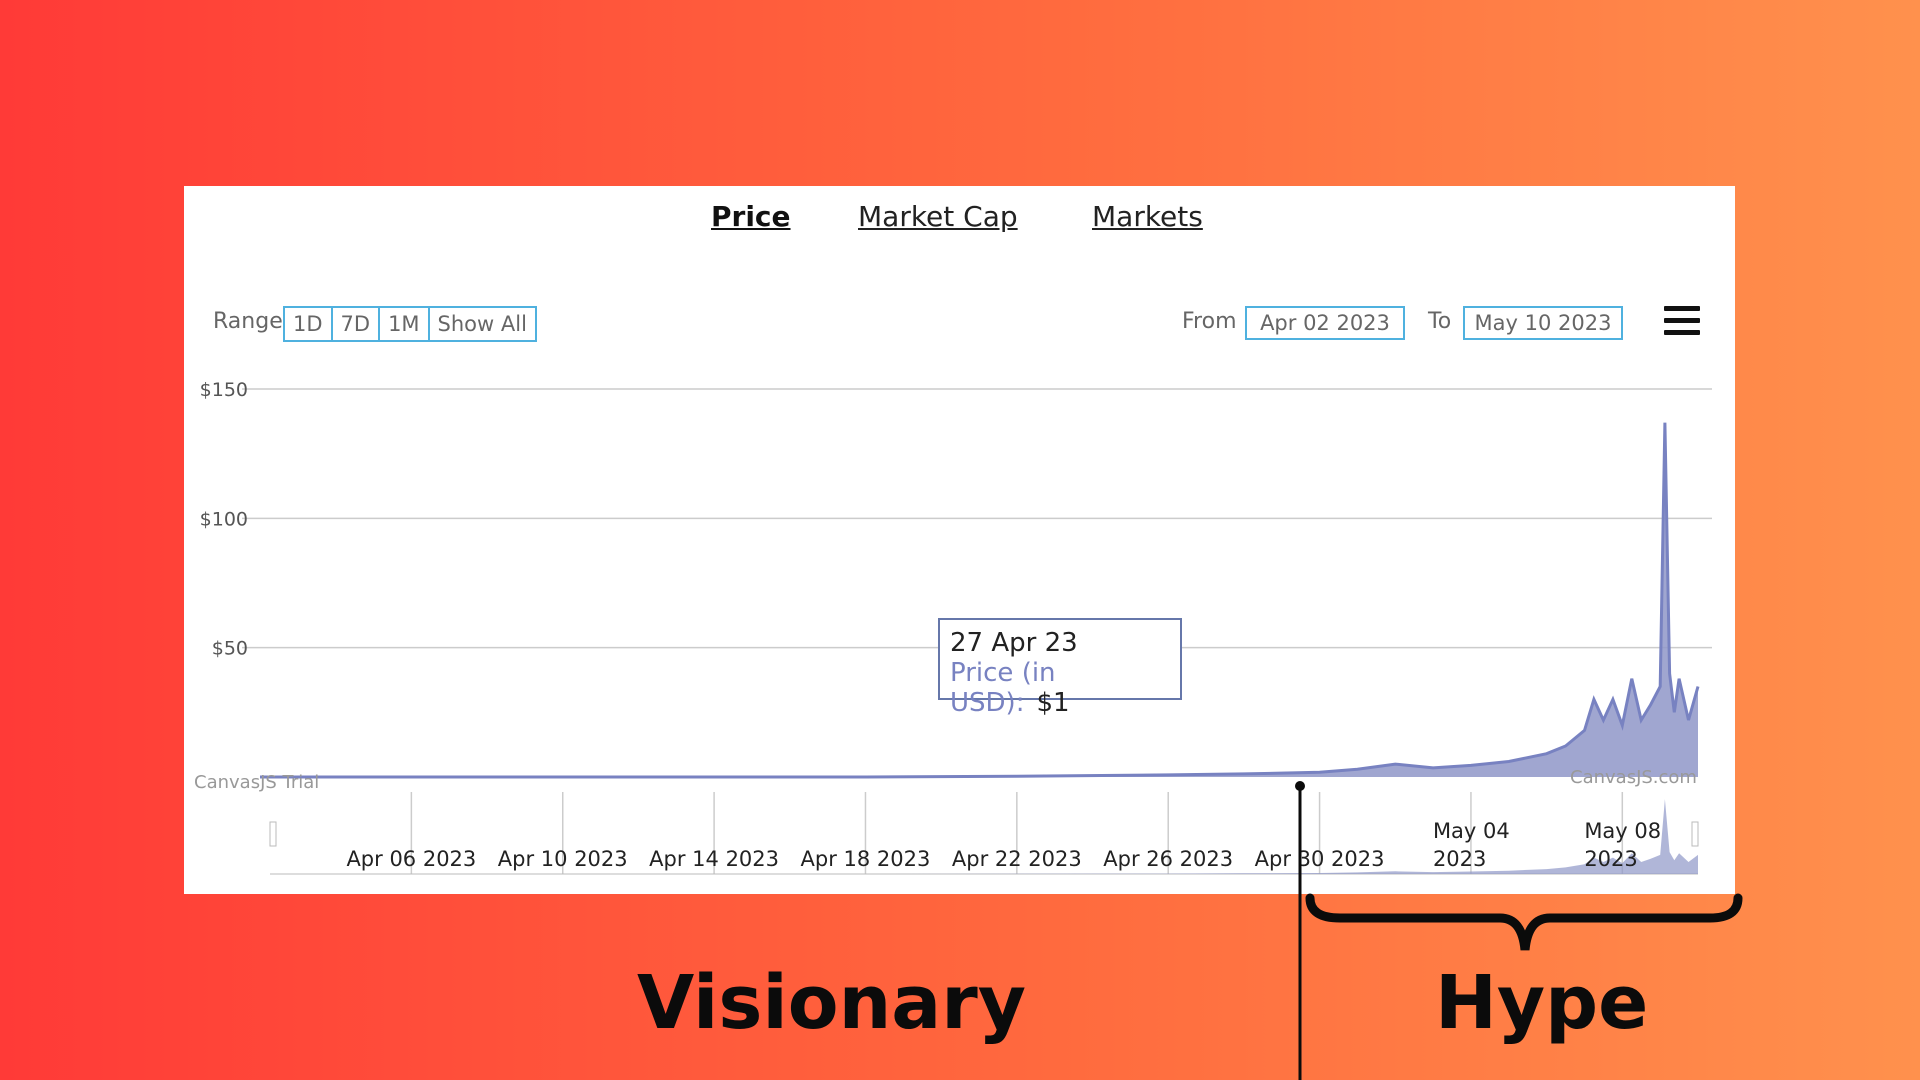  What do you see at coordinates (256, 782) in the screenshot?
I see `watermark-left: CanvasJS Trial` at bounding box center [256, 782].